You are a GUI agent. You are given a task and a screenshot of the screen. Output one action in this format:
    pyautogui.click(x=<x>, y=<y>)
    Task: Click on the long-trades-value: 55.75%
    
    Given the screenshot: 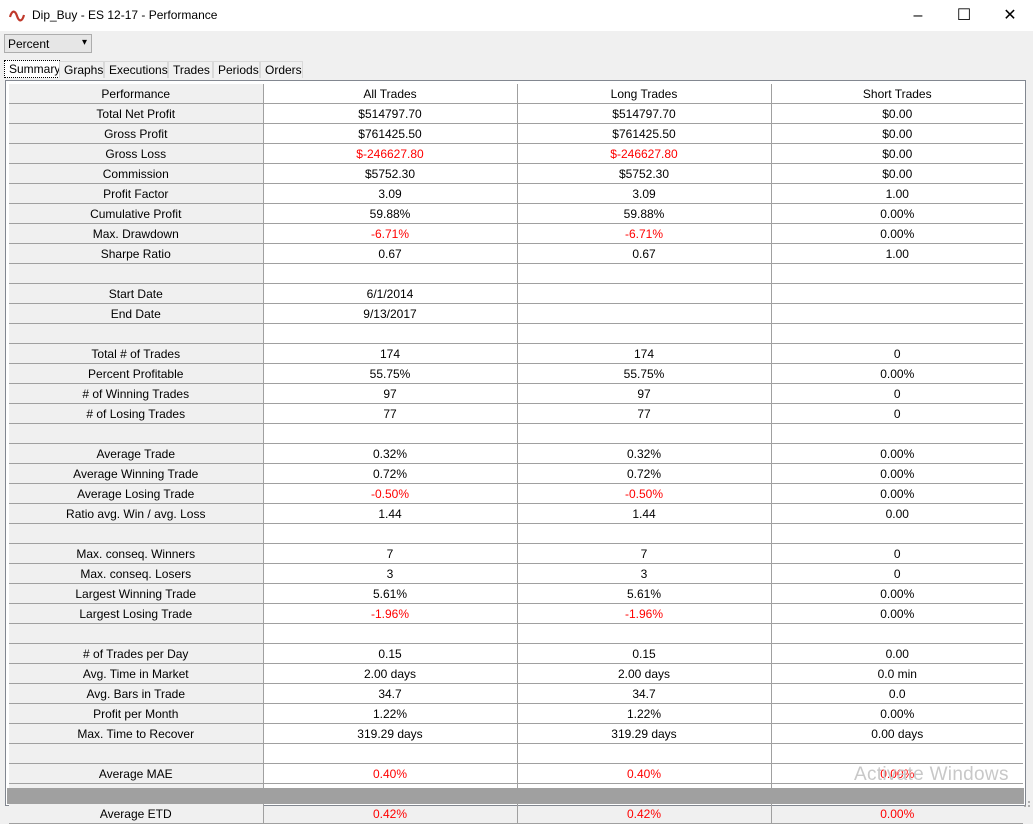 What is the action you would take?
    pyautogui.click(x=644, y=373)
    